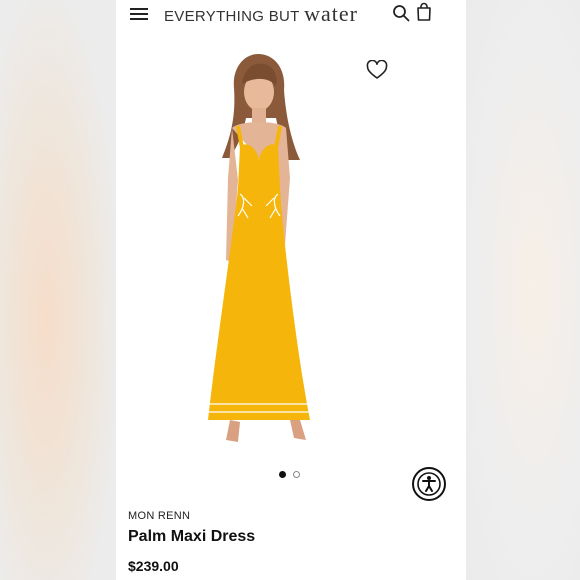  I want to click on site-header: EVERYTHING BUT water, so click(291, 13).